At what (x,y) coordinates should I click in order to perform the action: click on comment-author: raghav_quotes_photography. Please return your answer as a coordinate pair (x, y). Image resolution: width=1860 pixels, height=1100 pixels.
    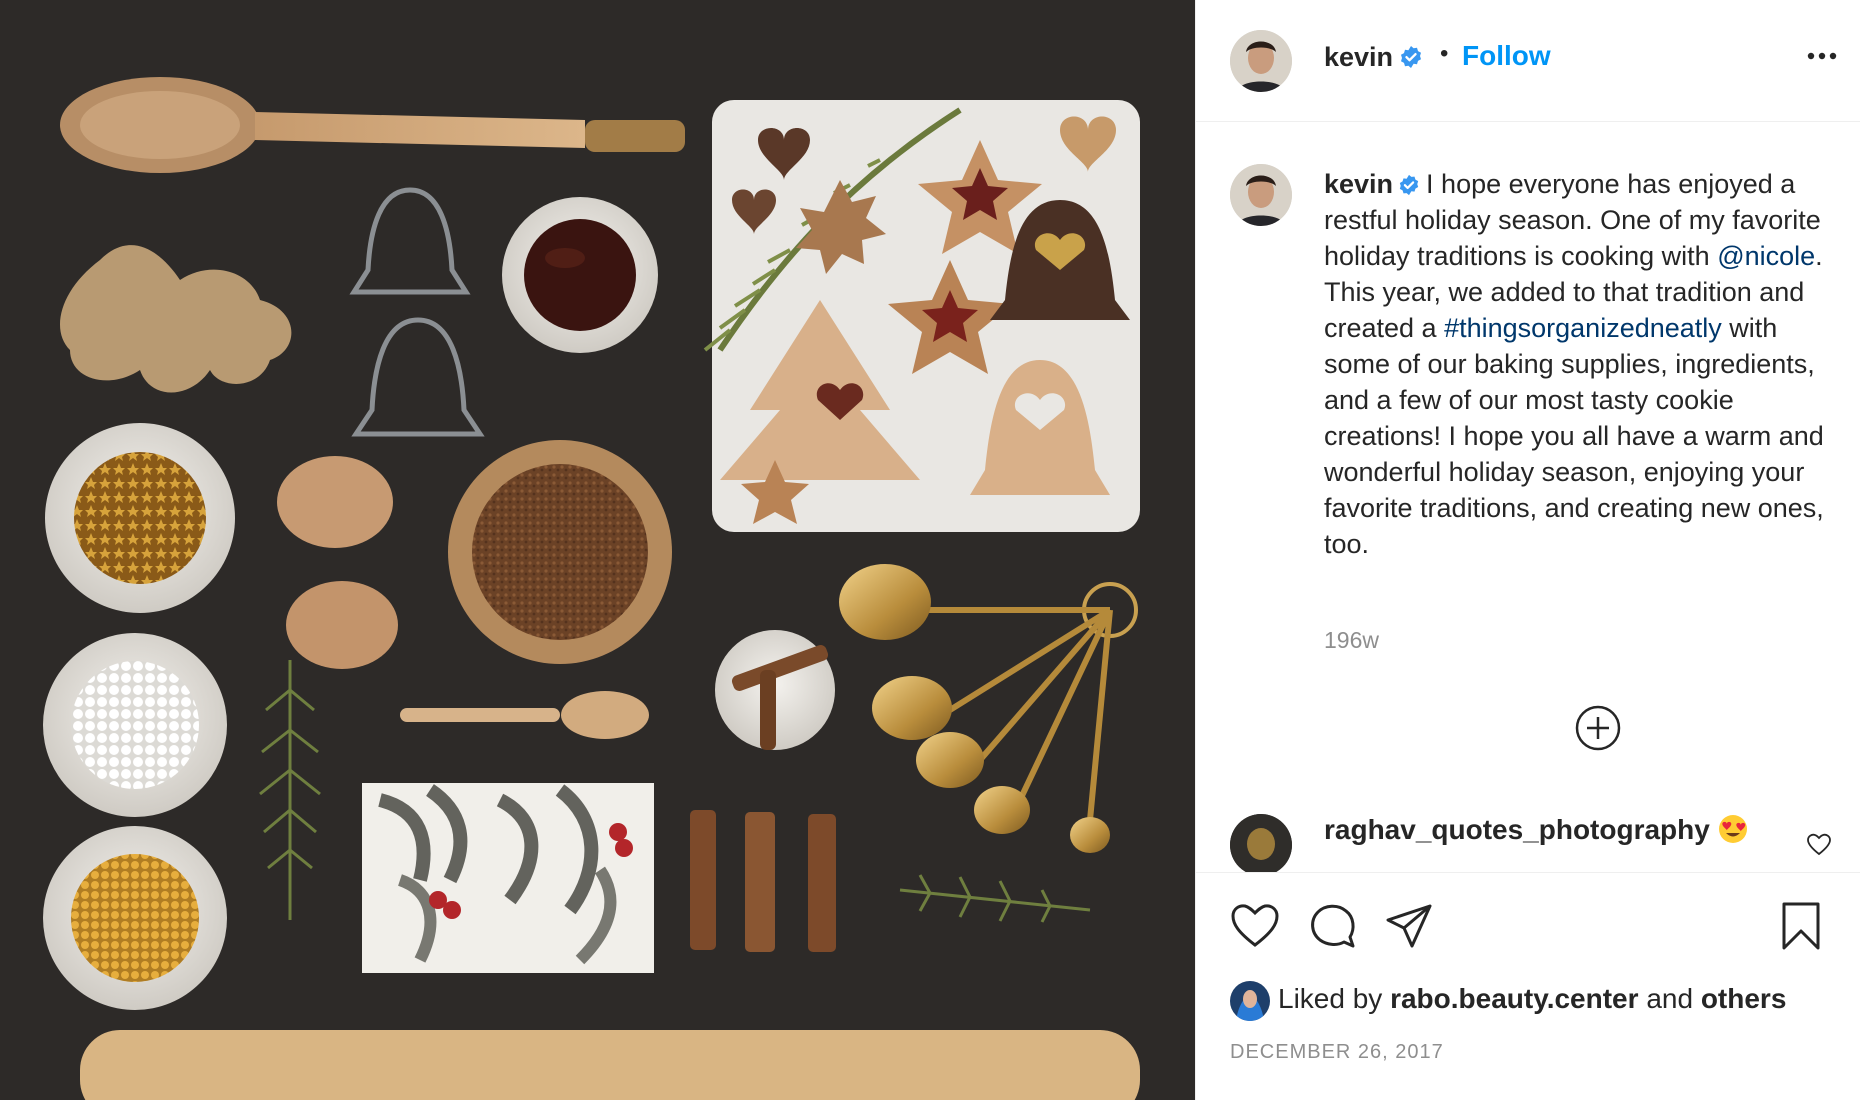
    Looking at the image, I should click on (1536, 830).